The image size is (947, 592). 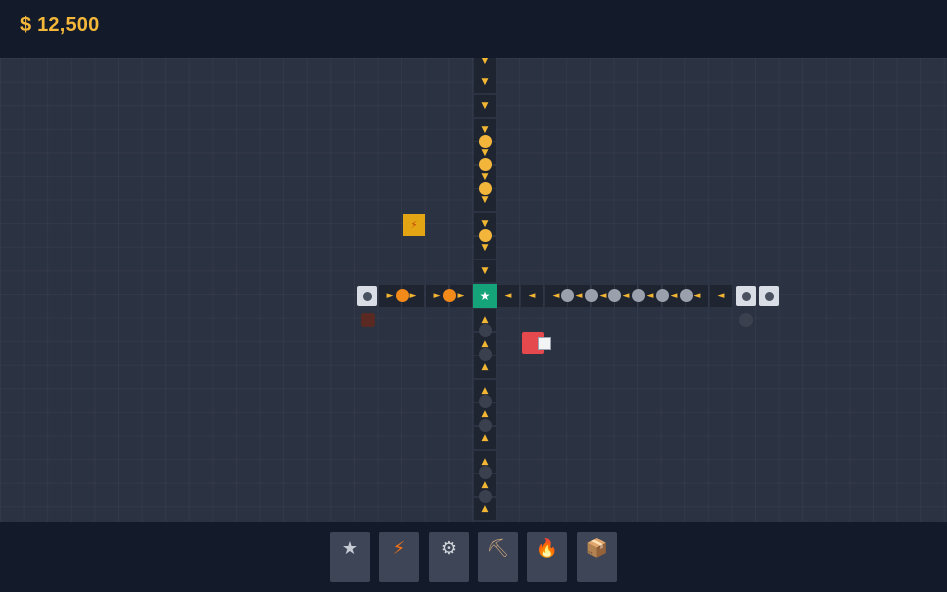 I want to click on power-tool-button: ⚡, so click(x=399, y=557).